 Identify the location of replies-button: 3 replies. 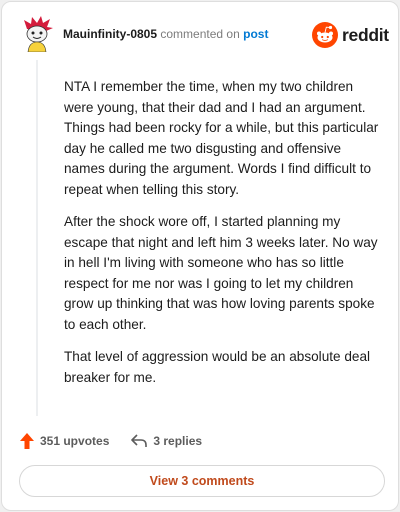
(166, 441).